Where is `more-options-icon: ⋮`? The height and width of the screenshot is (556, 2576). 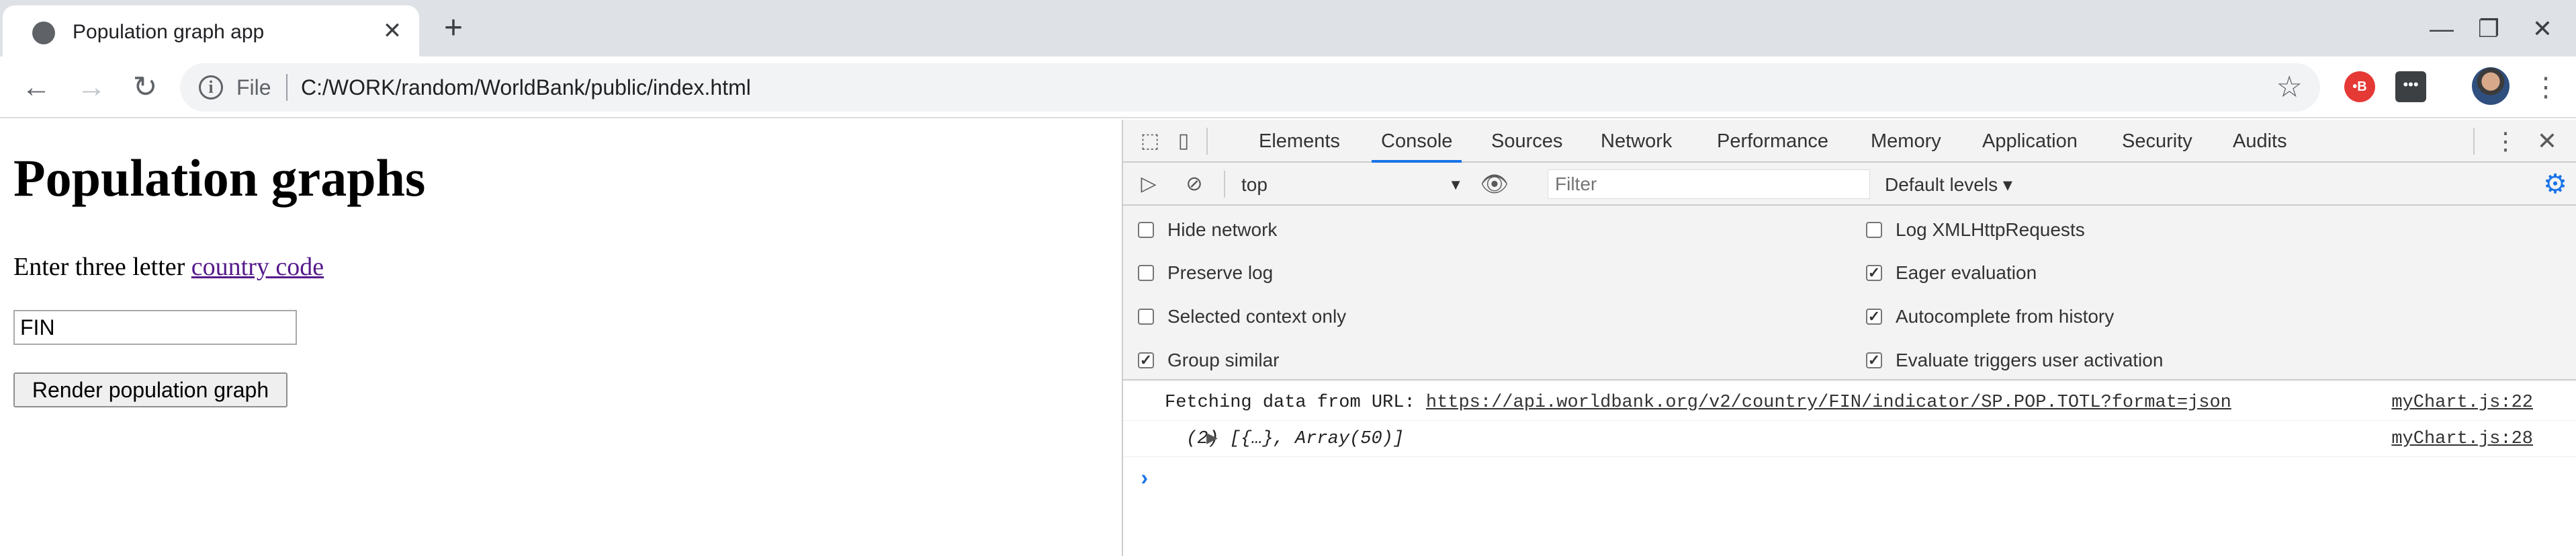 more-options-icon: ⋮ is located at coordinates (2506, 141).